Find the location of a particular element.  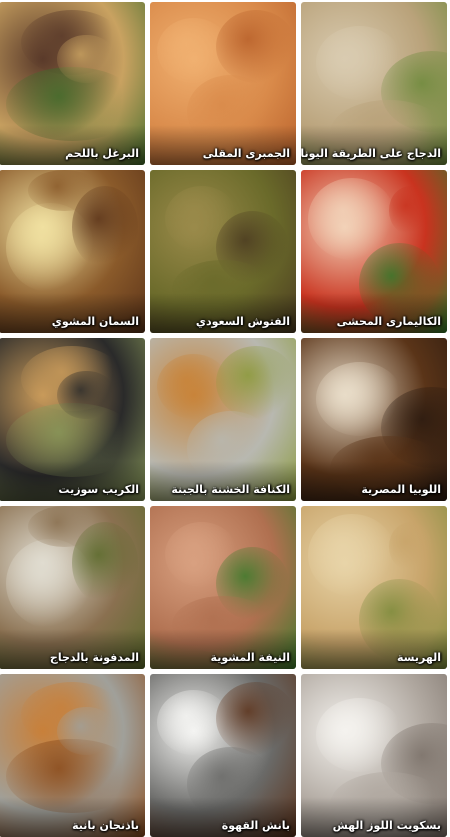

recipe-title: الهريسة is located at coordinates (419, 657).